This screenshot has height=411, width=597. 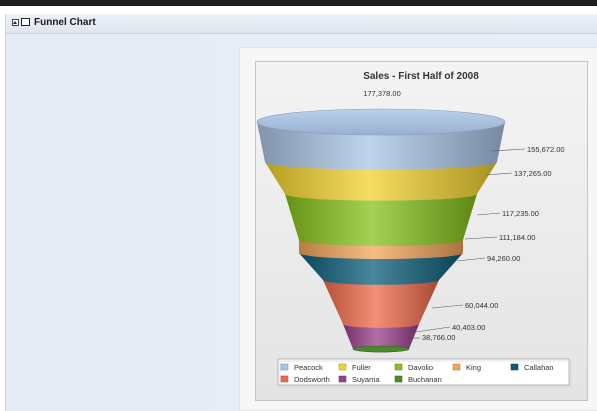 I want to click on legend-label-king: King, so click(x=473, y=367).